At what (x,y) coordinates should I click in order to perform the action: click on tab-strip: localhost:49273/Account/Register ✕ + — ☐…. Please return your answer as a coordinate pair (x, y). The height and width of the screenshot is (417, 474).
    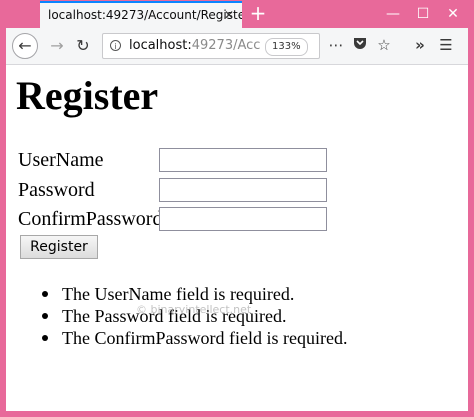
    Looking at the image, I should click on (237, 14).